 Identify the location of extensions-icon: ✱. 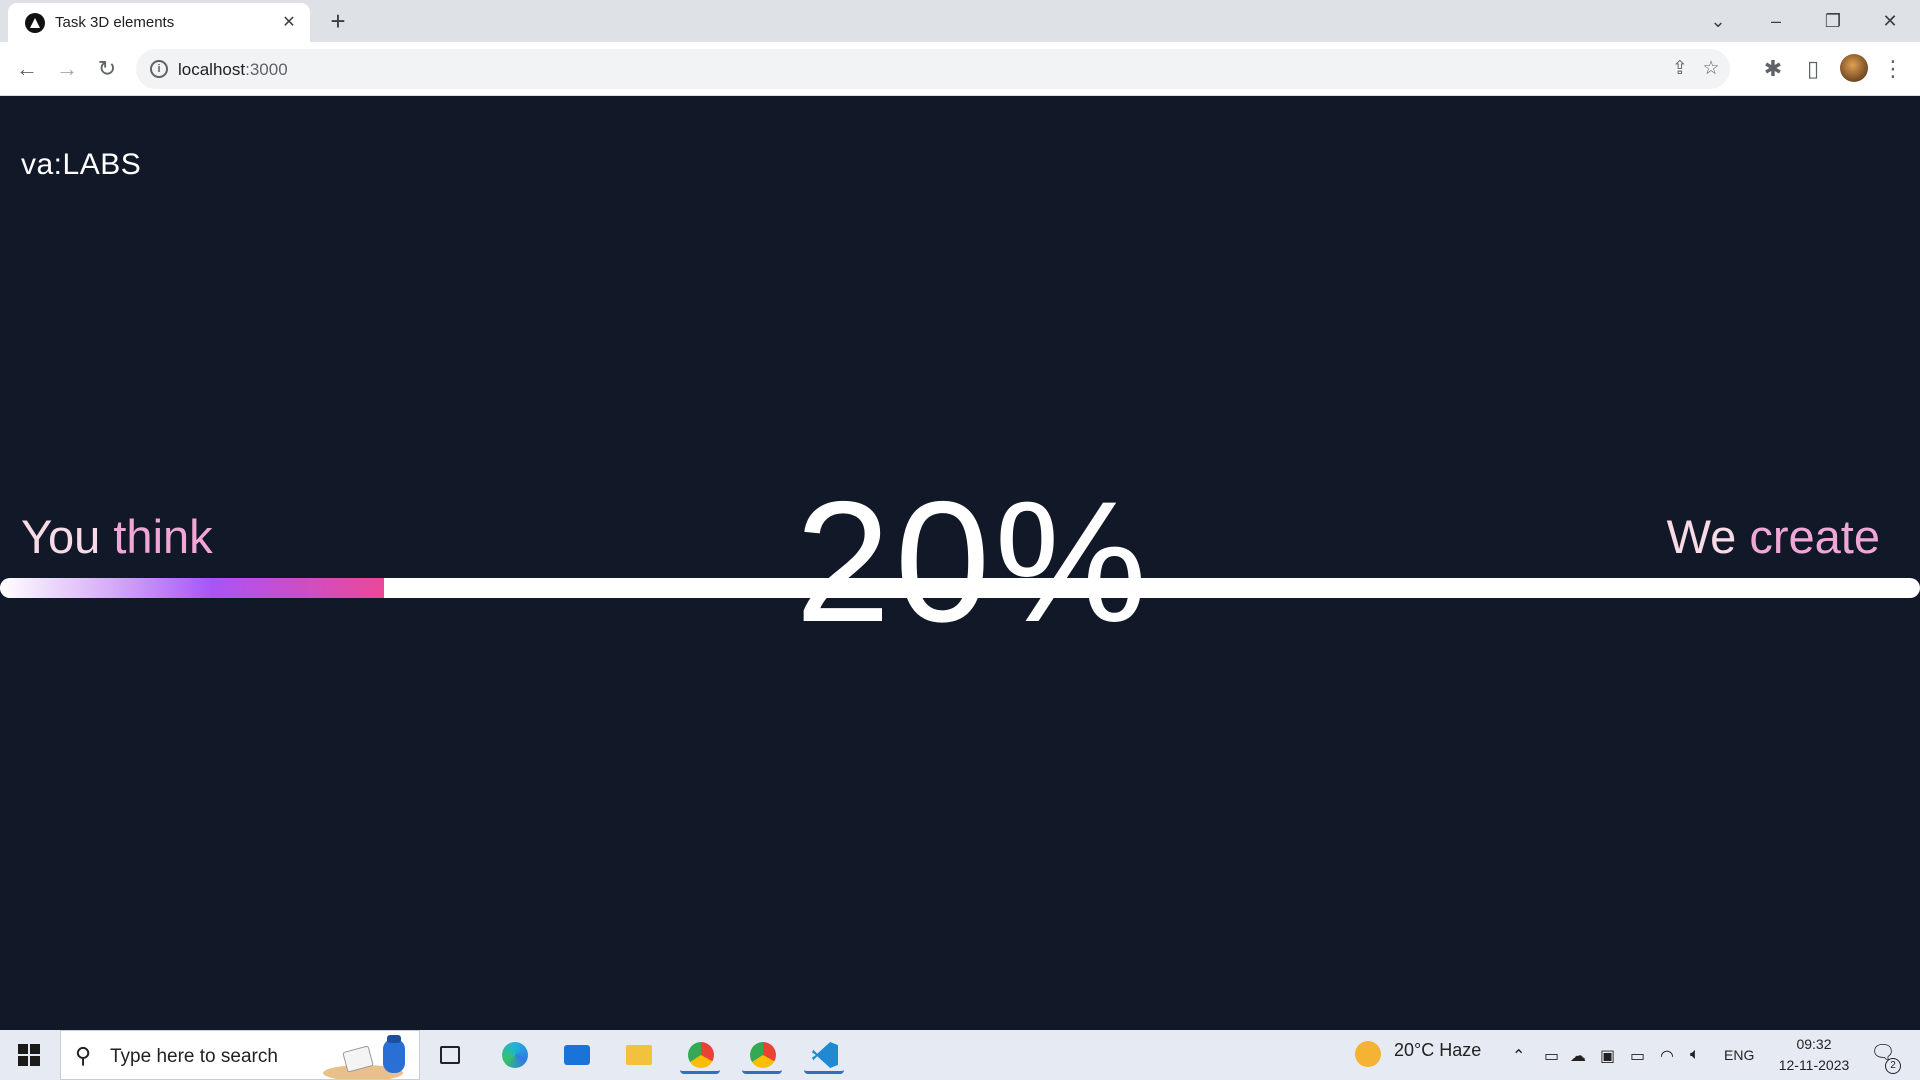
(1773, 69).